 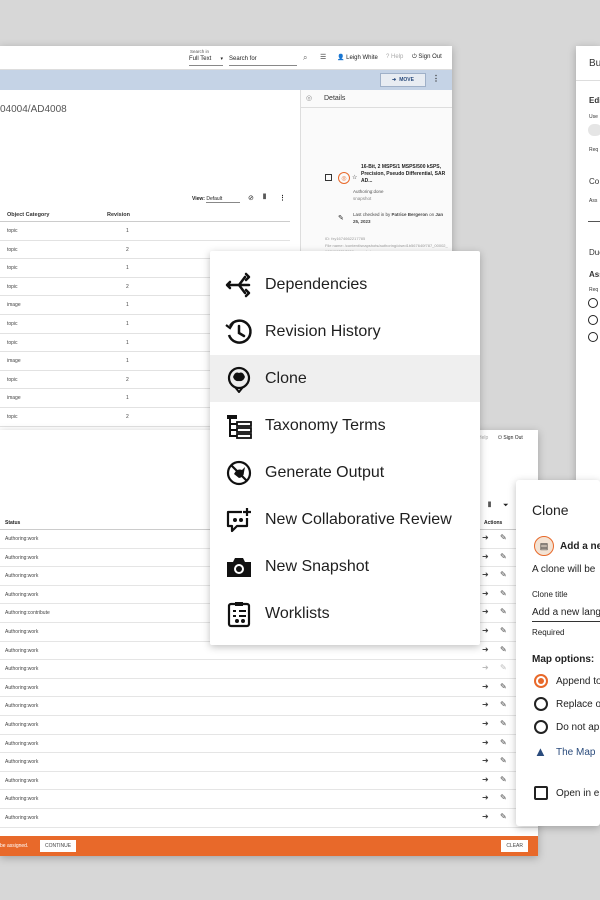 I want to click on option-replace: Replace o, so click(x=578, y=704).